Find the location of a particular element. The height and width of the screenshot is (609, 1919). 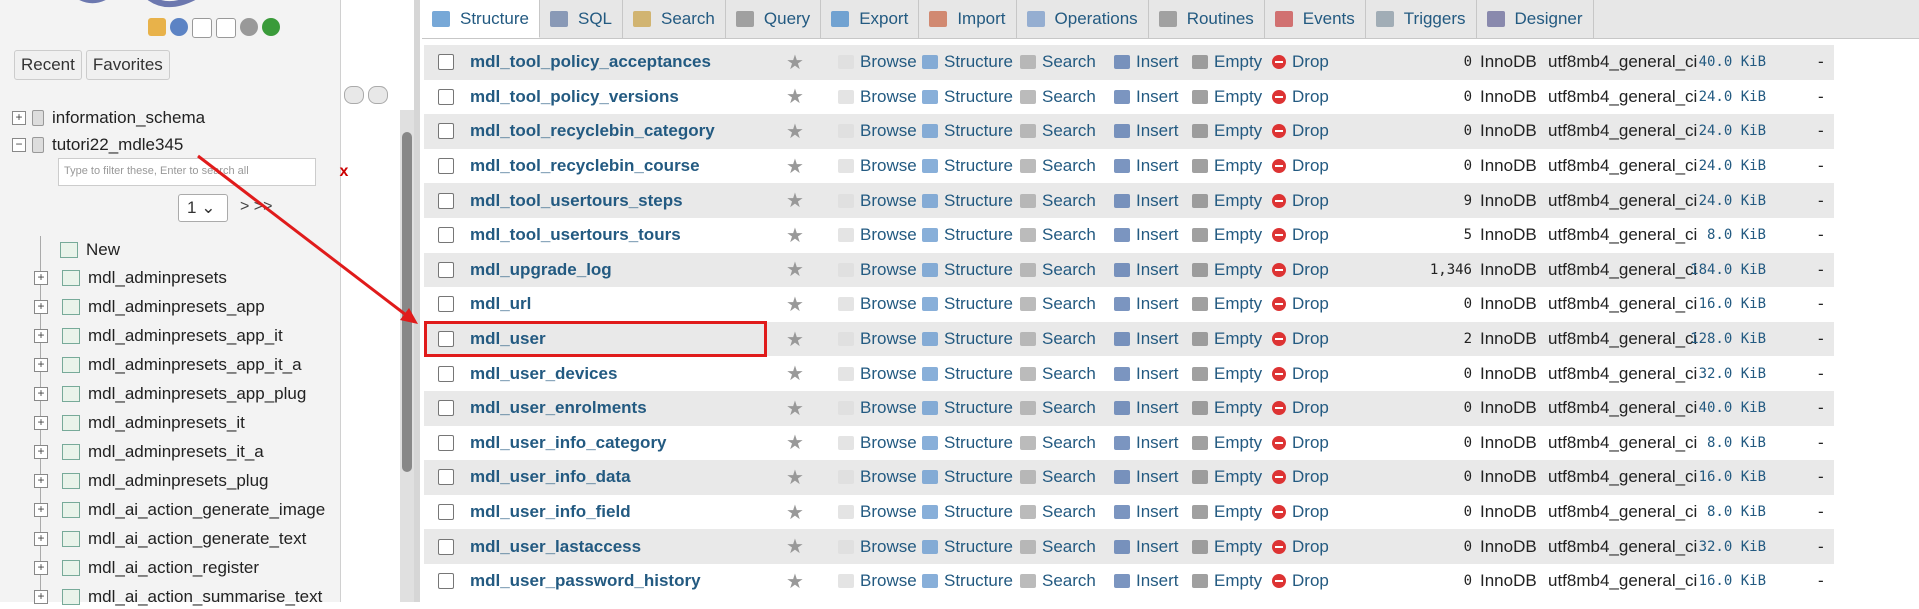

nav-table-item: + mdl_adminpresets_it is located at coordinates (139, 423).